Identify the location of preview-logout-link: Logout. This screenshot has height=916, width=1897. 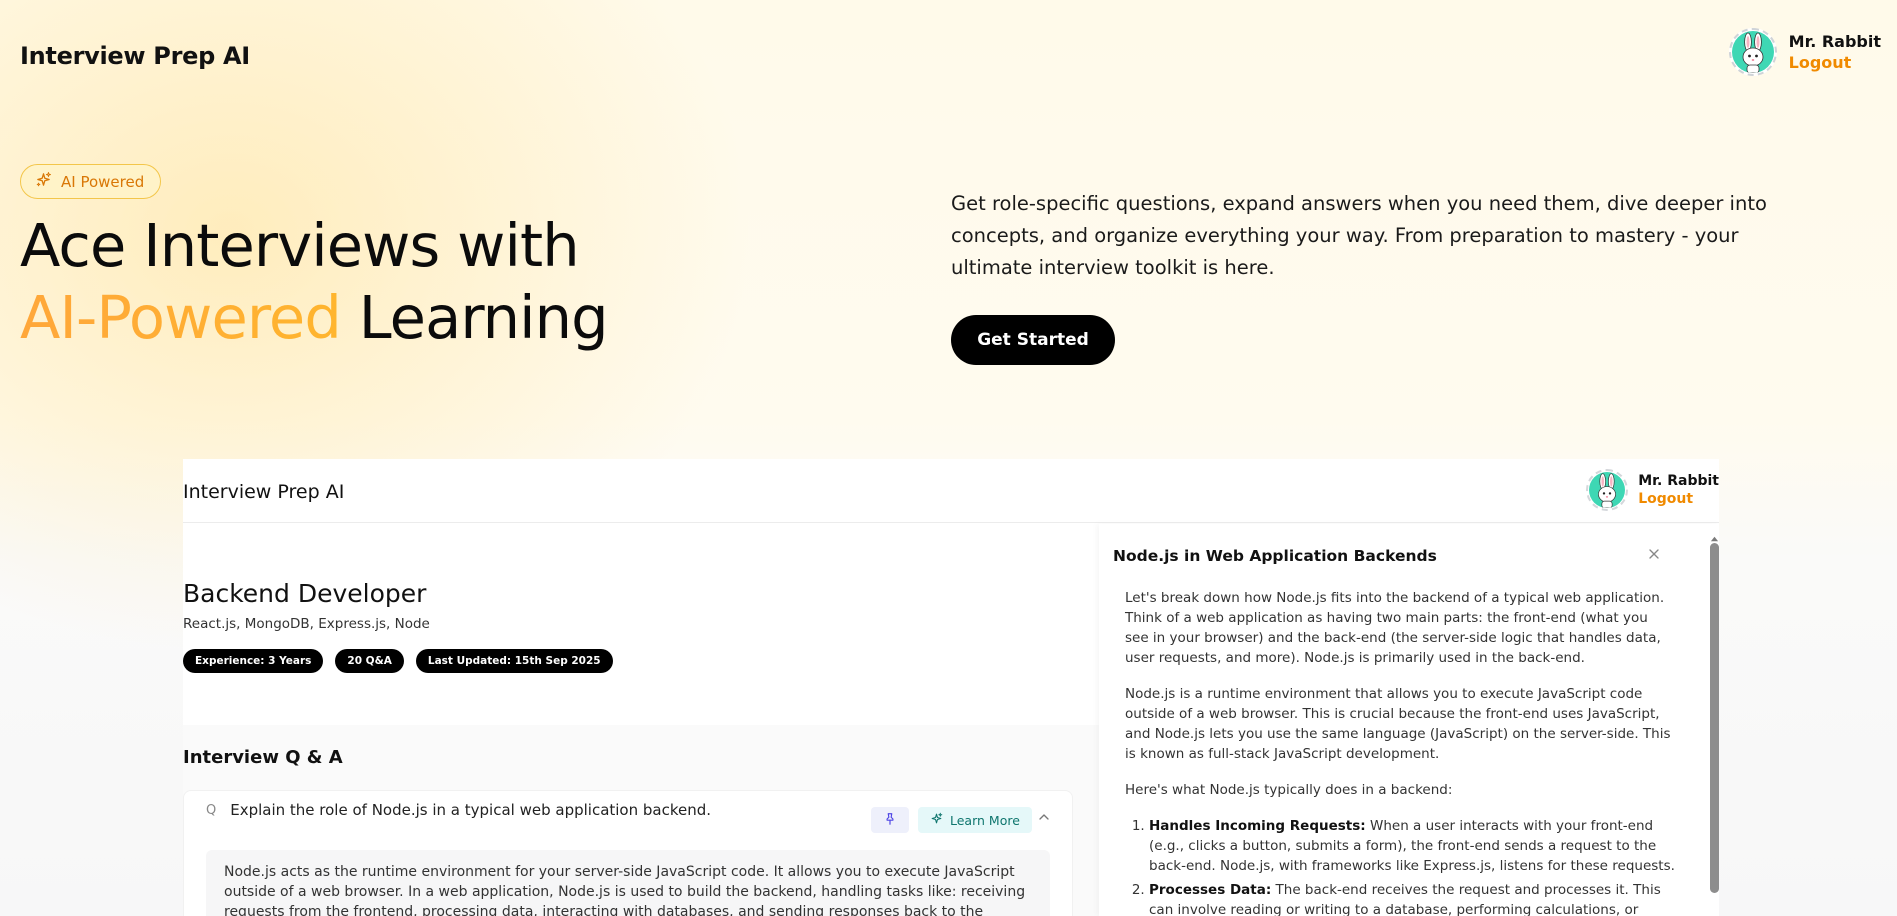
(1678, 499).